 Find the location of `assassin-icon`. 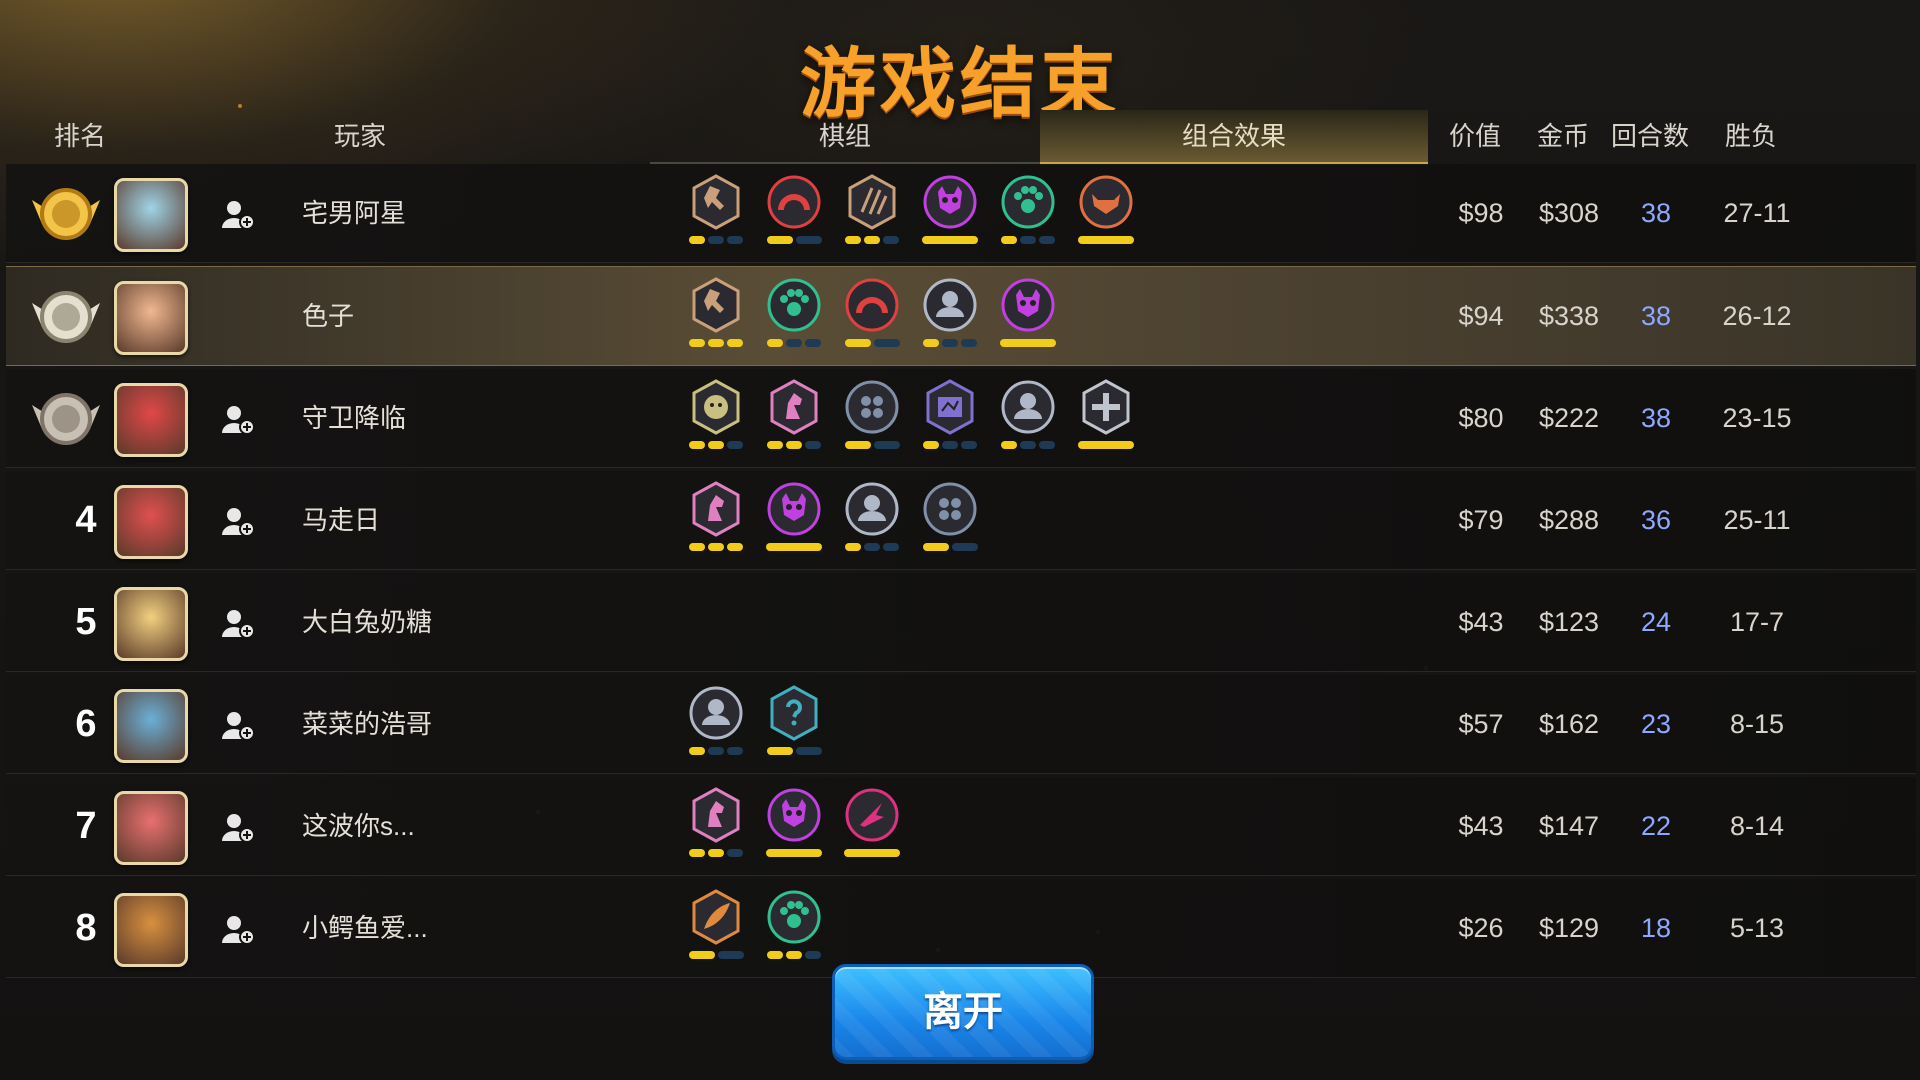

assassin-icon is located at coordinates (872, 815).